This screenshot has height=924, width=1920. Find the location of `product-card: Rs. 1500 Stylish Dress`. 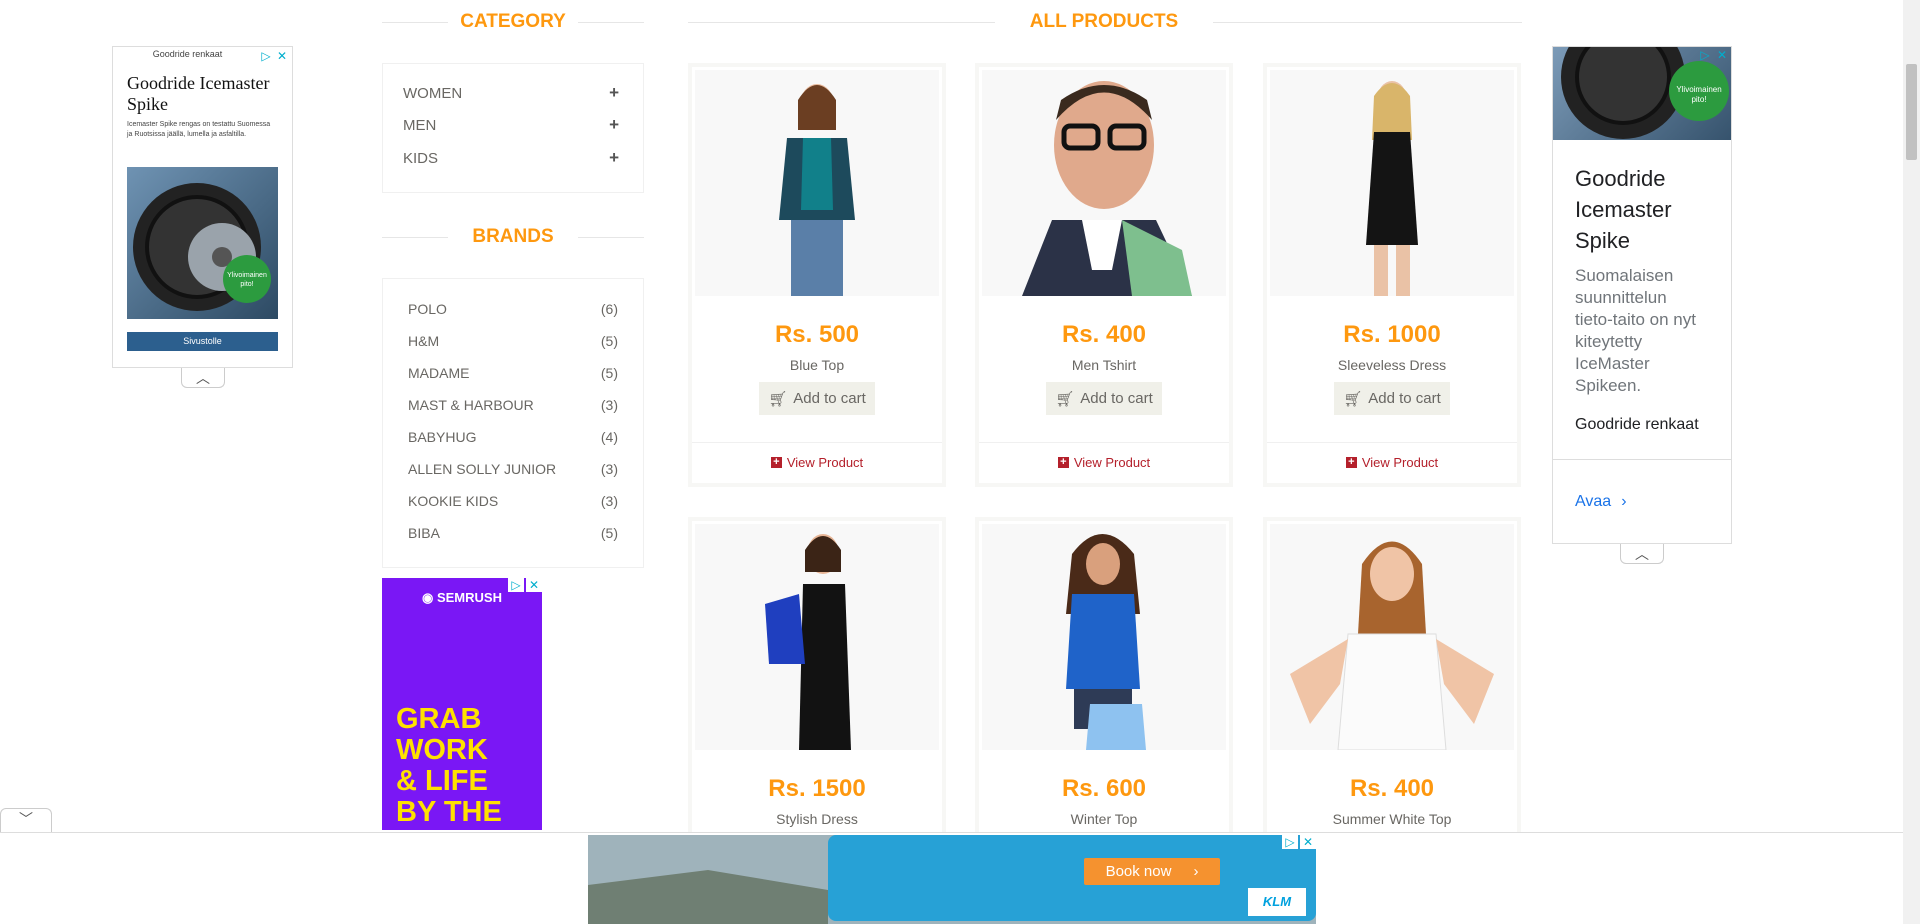

product-card: Rs. 1500 Stylish Dress is located at coordinates (817, 674).